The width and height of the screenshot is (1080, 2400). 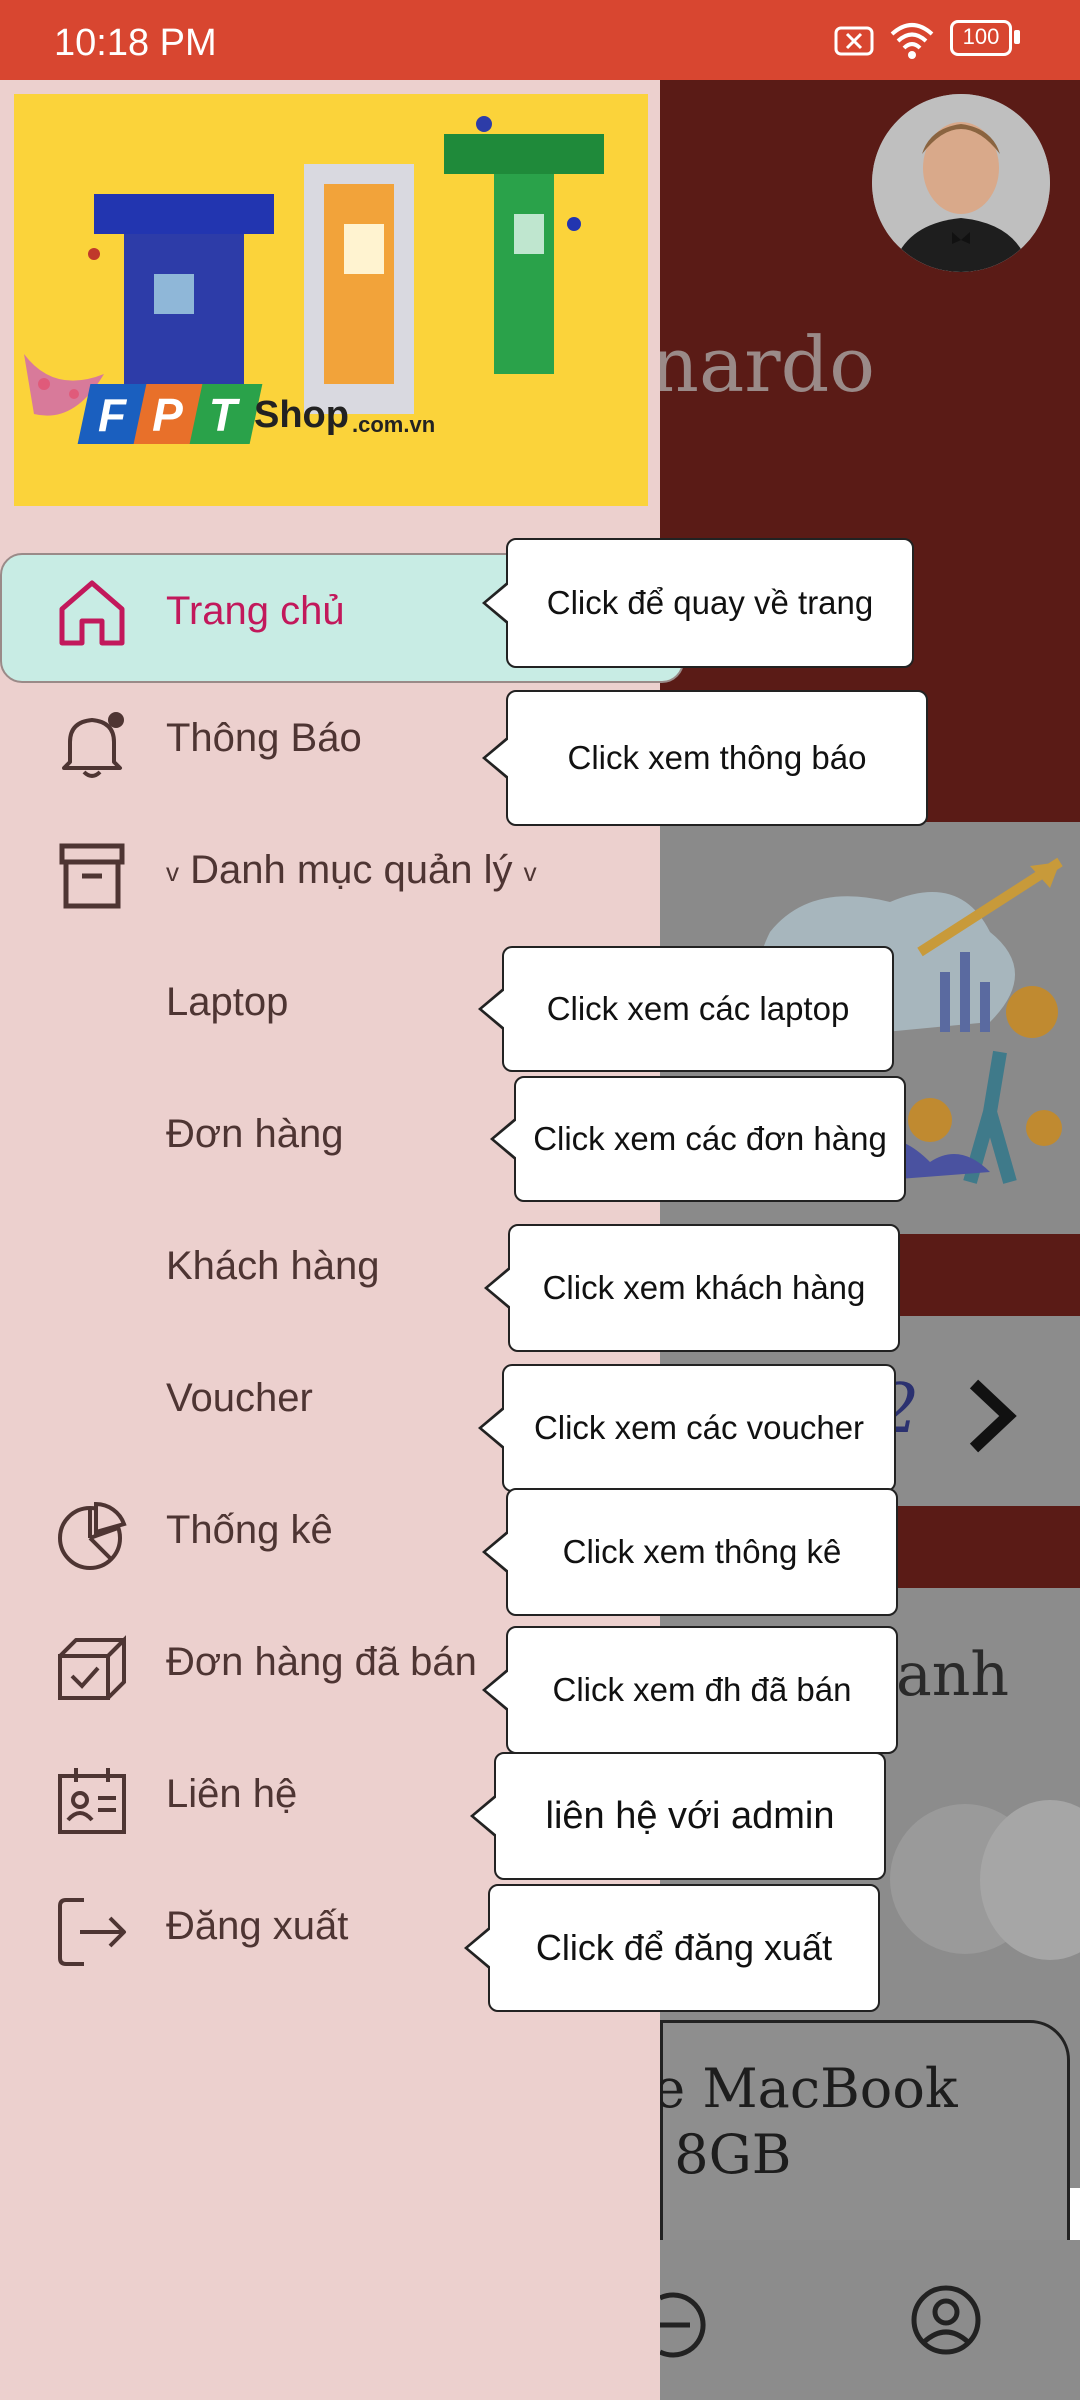 What do you see at coordinates (717, 757) in the screenshot?
I see `tooltip-notifications-text: Click xem thông báo` at bounding box center [717, 757].